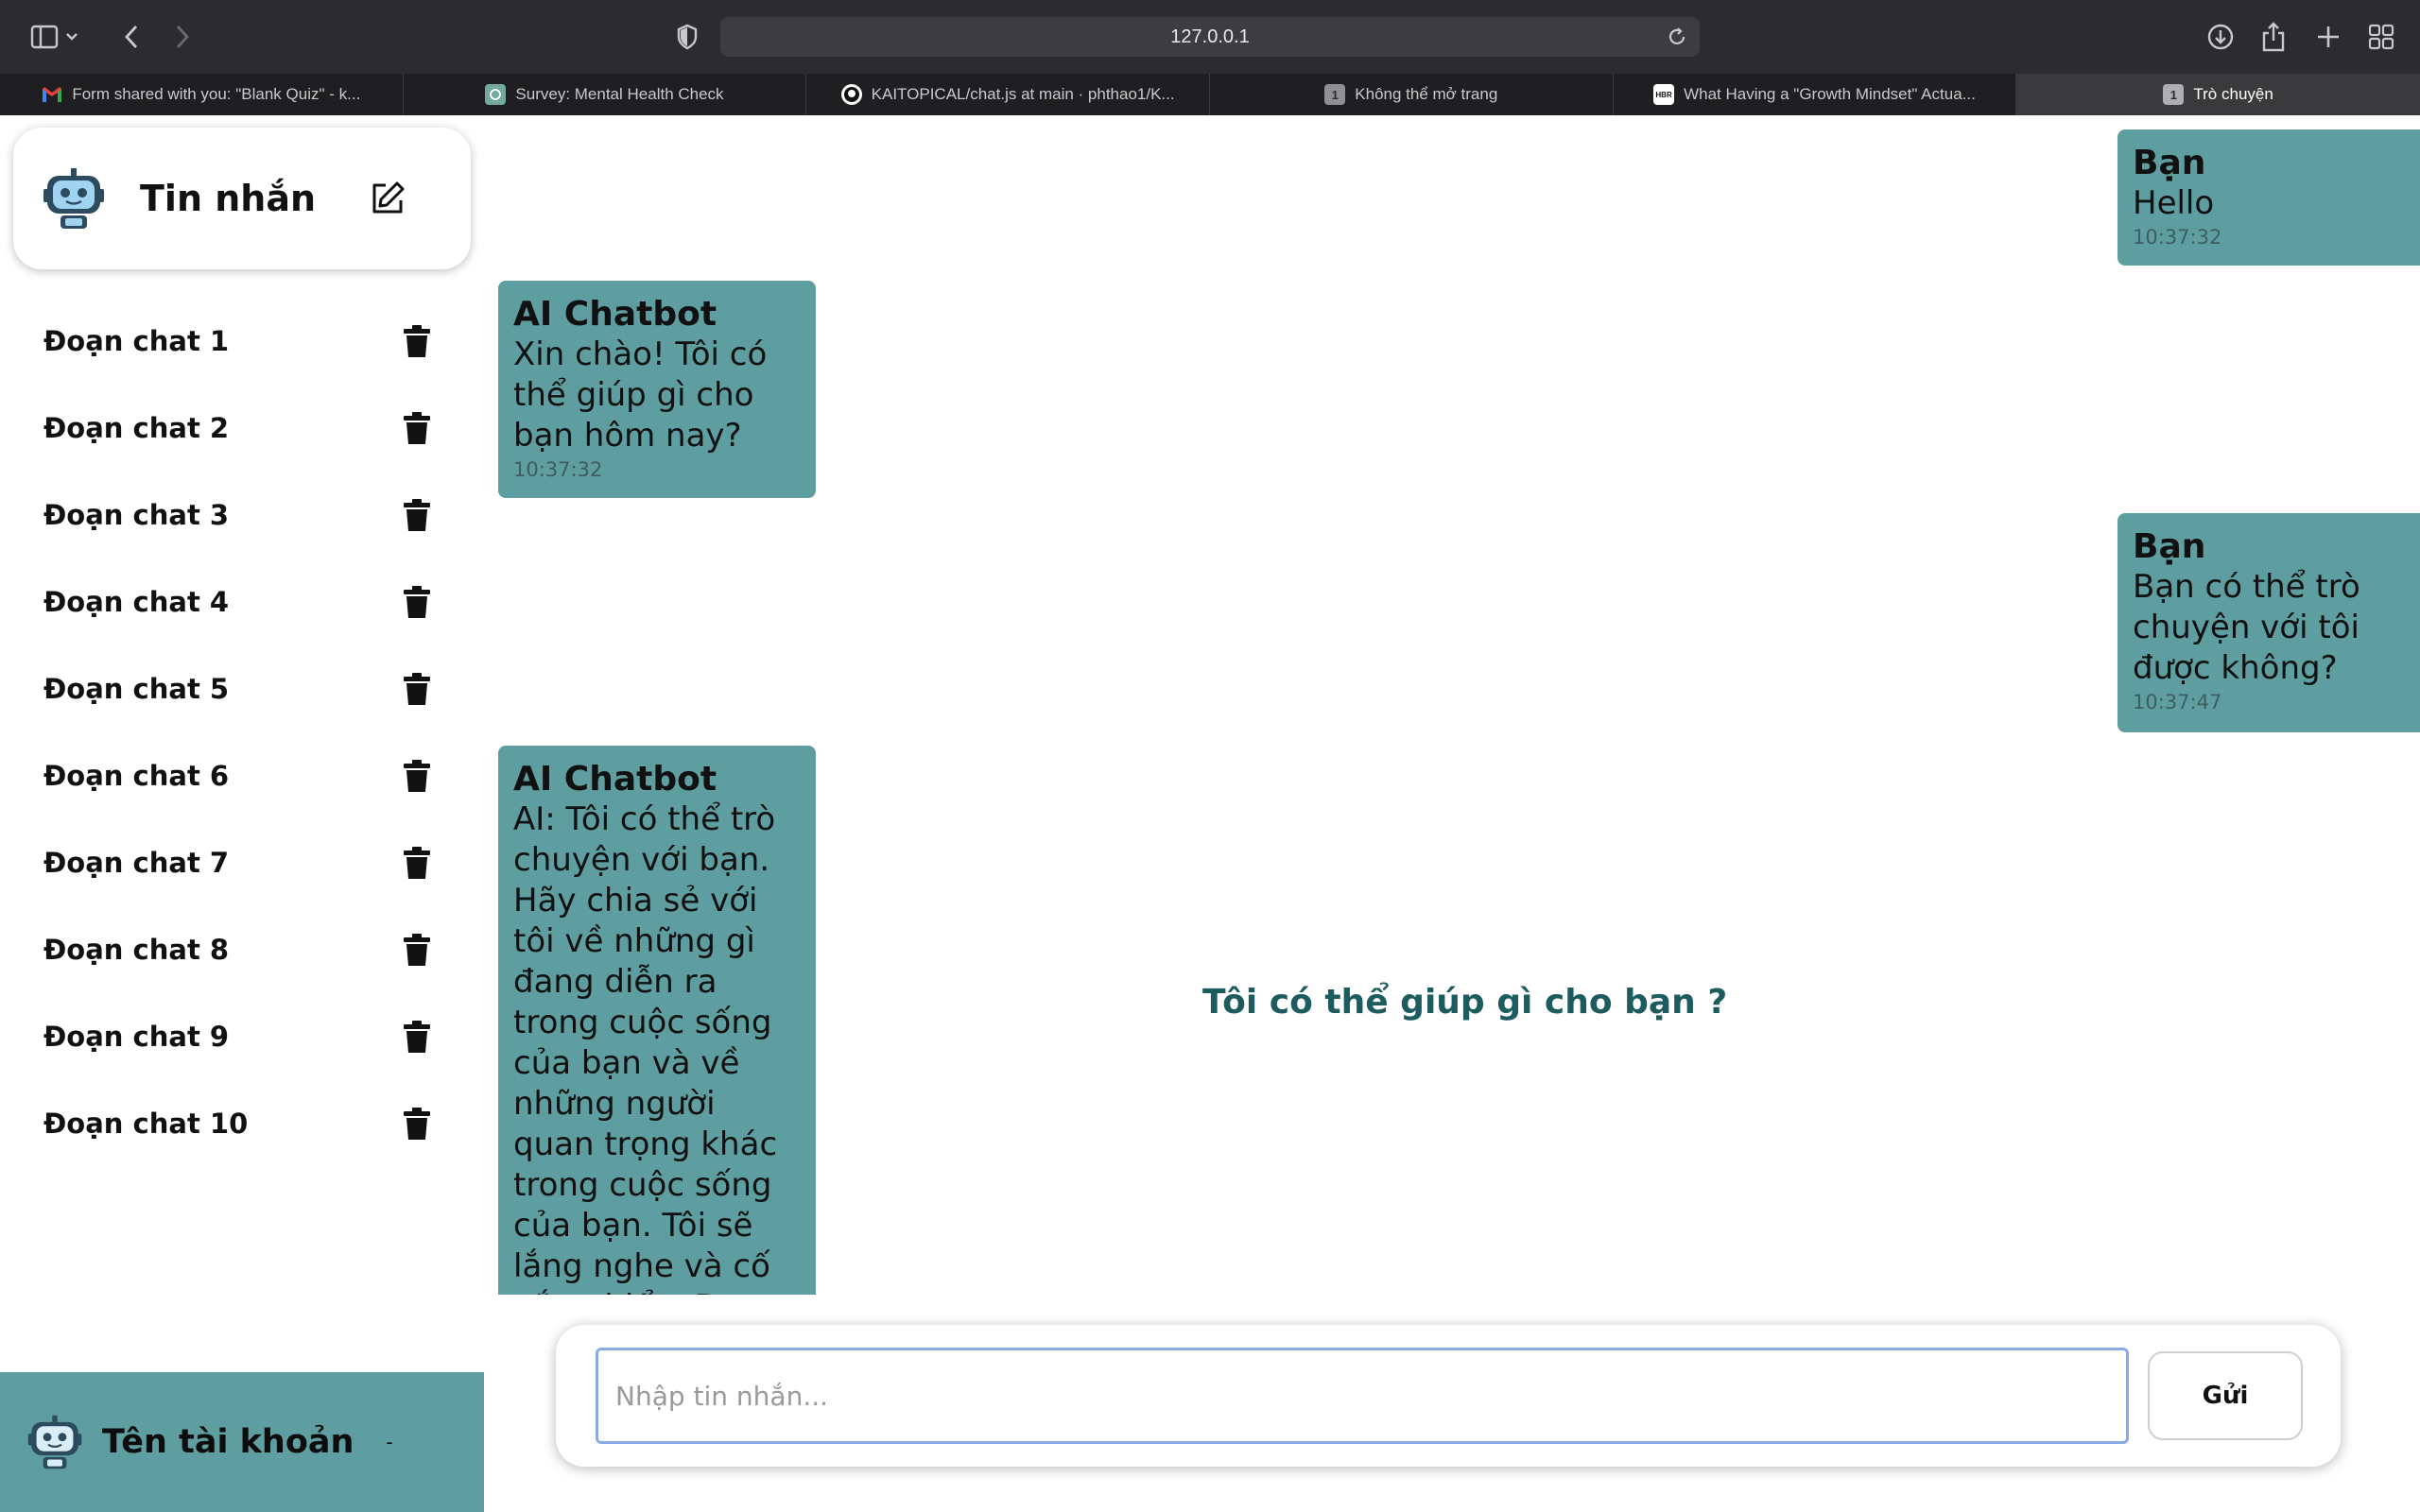 This screenshot has width=2420, height=1512. What do you see at coordinates (2177, 702) in the screenshot?
I see `message-time: 10:37:47` at bounding box center [2177, 702].